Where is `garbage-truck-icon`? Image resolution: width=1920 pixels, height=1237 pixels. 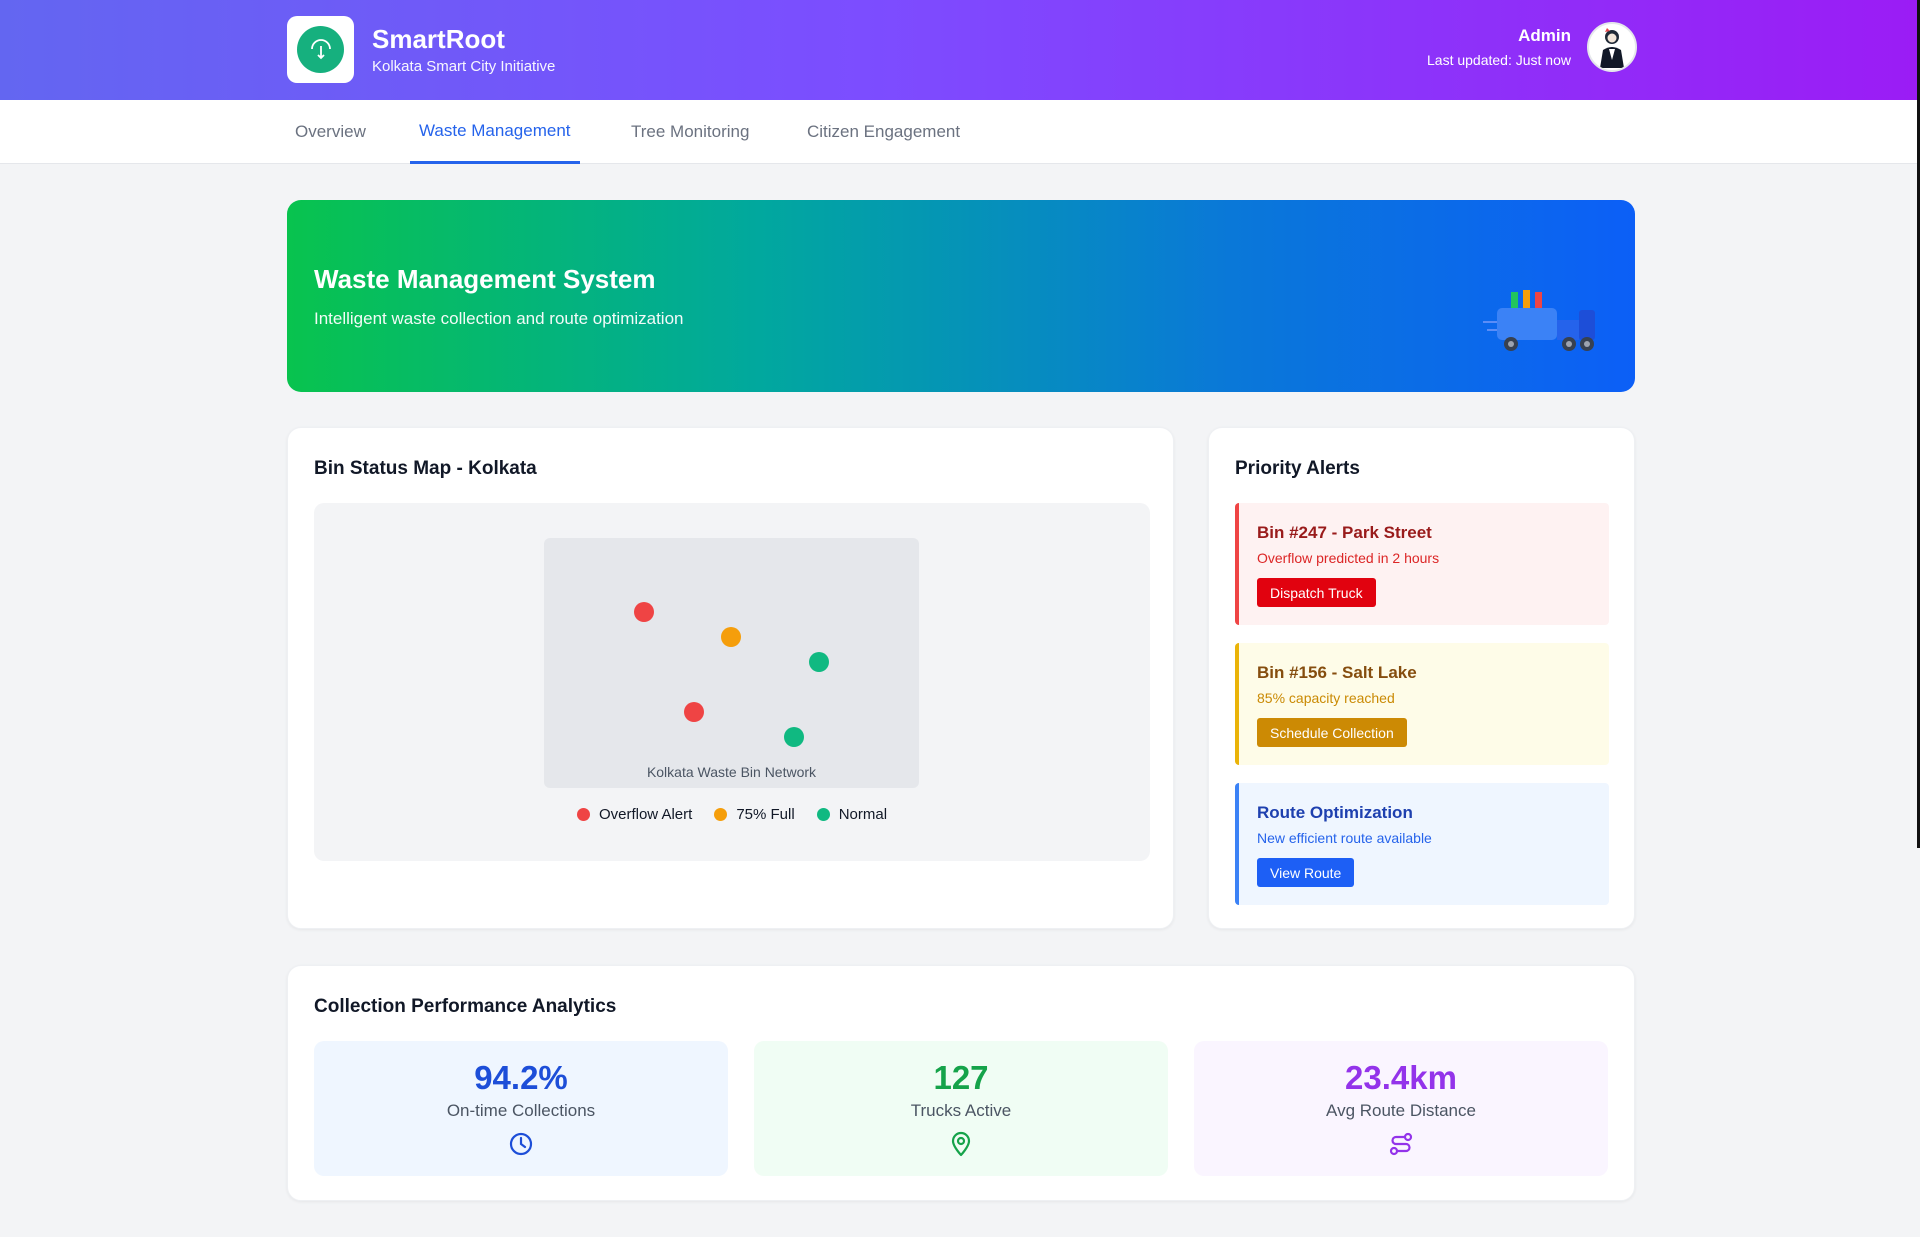 garbage-truck-icon is located at coordinates (1543, 325).